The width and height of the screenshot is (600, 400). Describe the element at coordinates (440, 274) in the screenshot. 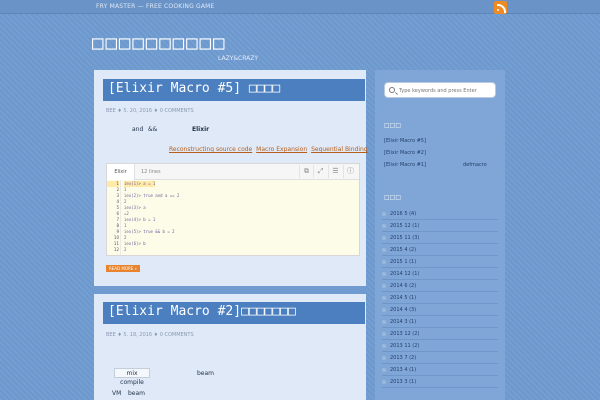

I see `archive-item: 2014 12 (1)` at that location.